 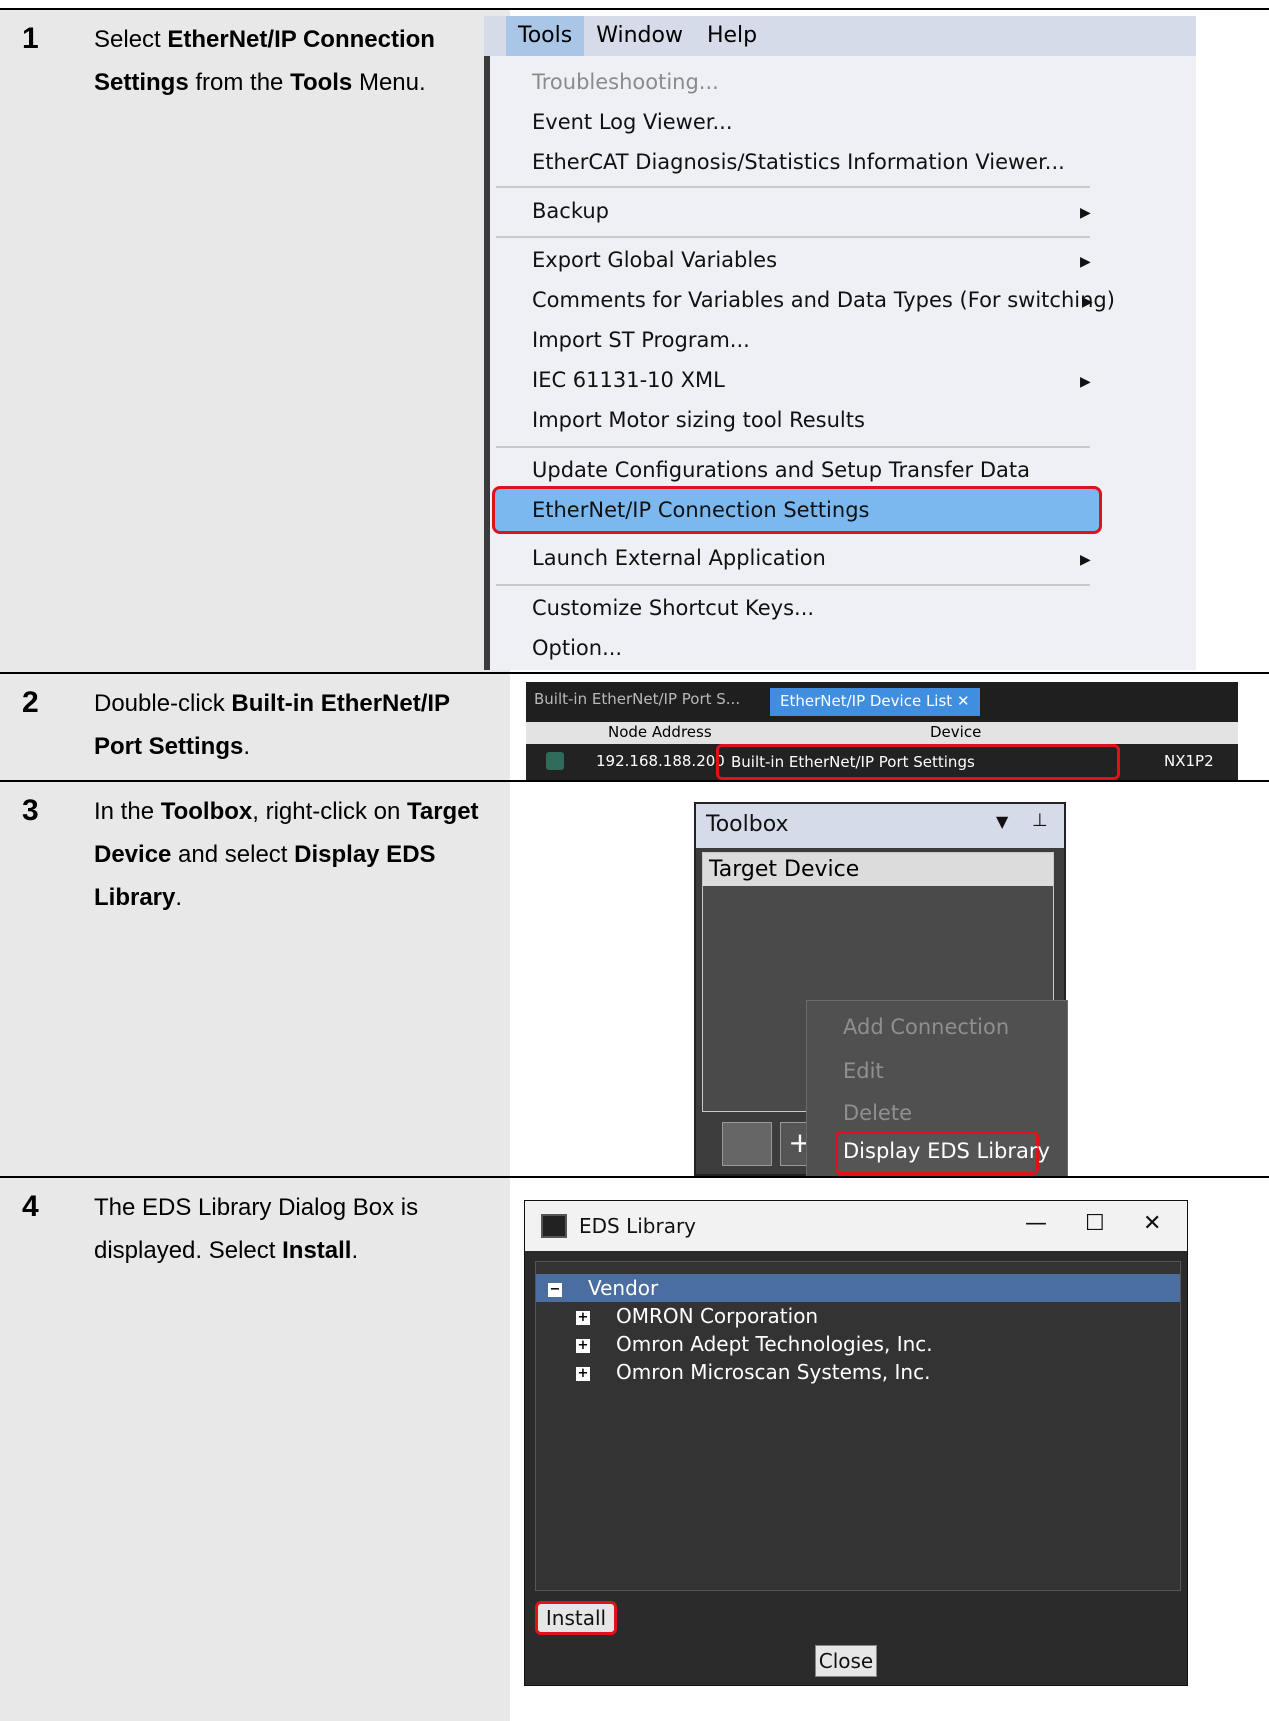 I want to click on model-cell: NX1P2, so click(x=1189, y=761).